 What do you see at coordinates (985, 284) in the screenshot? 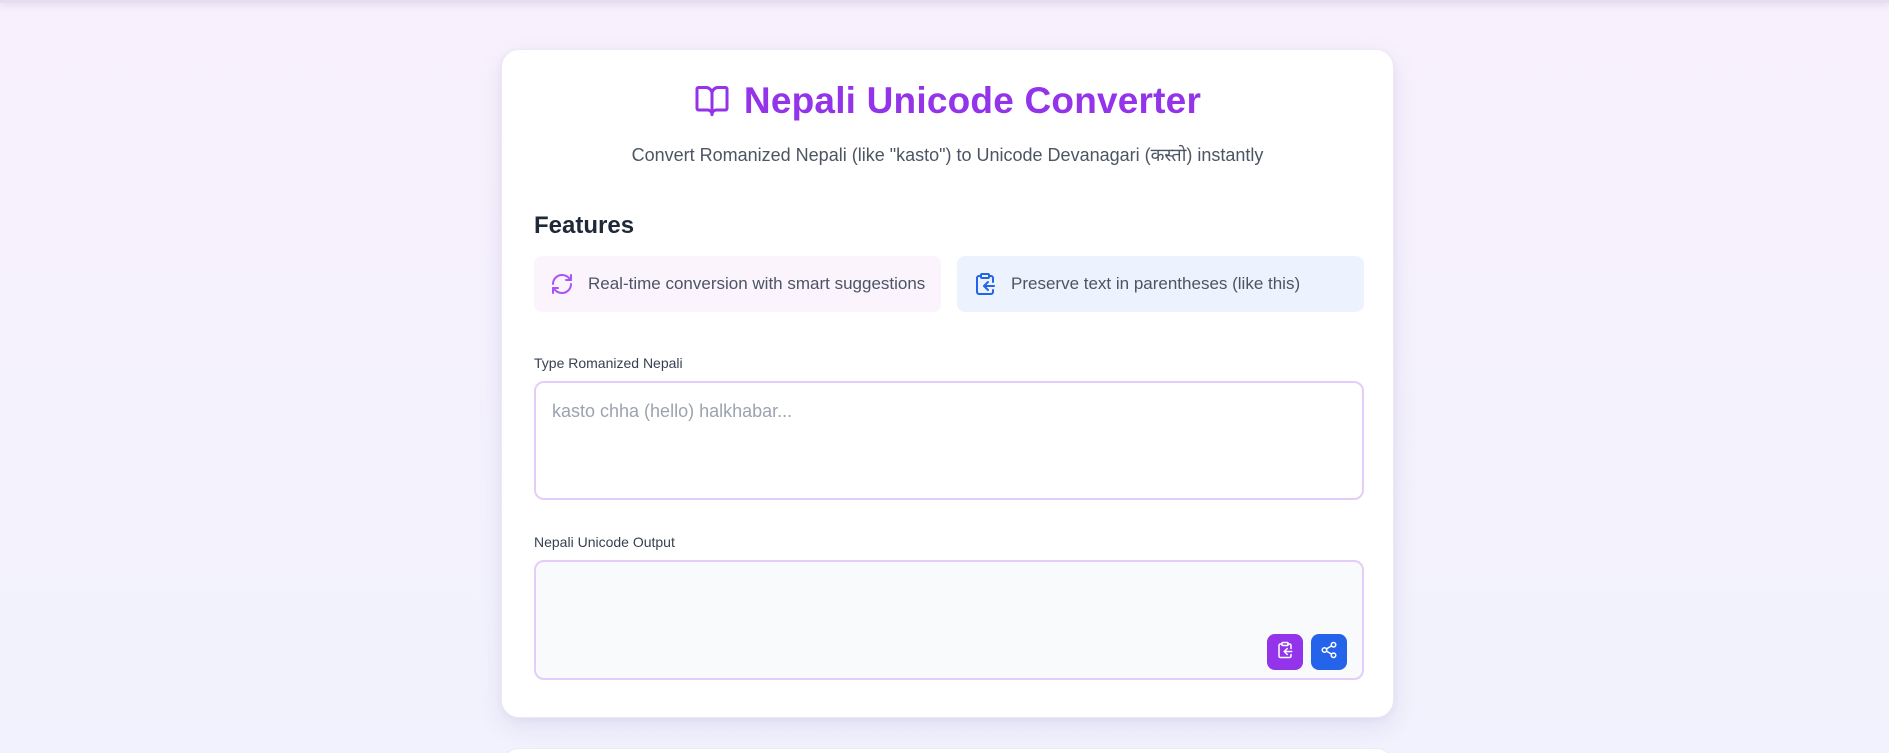
I see `clipboard-copy-icon` at bounding box center [985, 284].